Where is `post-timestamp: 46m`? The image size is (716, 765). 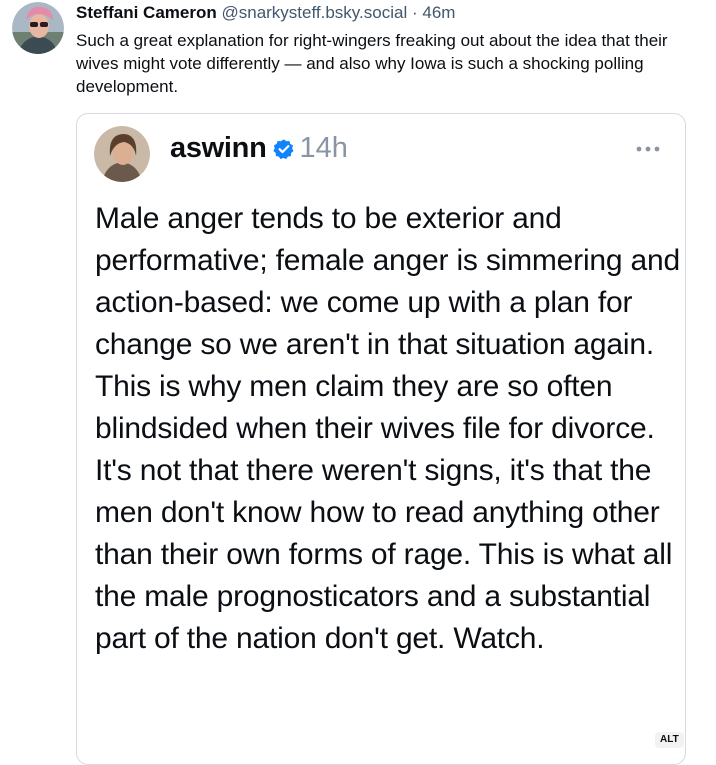
post-timestamp: 46m is located at coordinates (438, 12).